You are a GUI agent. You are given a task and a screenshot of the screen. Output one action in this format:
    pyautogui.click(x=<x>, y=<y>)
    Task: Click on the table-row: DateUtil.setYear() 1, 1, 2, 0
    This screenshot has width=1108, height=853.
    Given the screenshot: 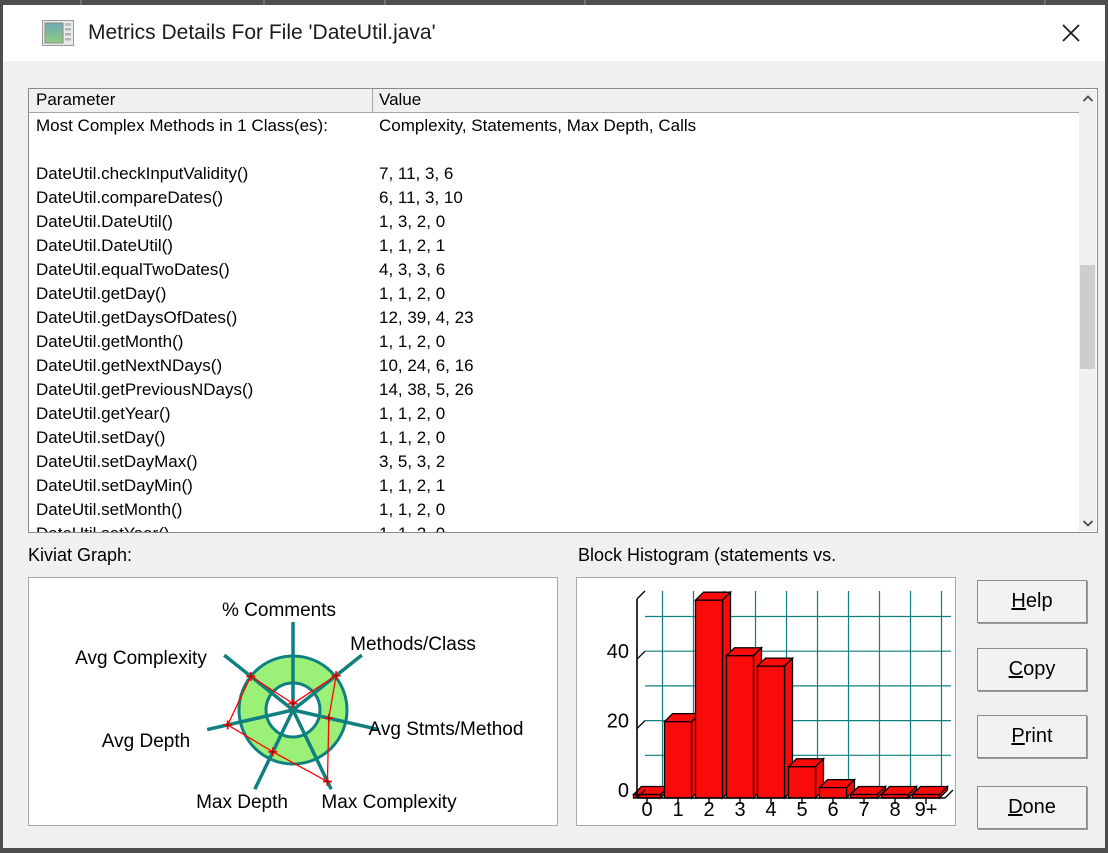 What is the action you would take?
    pyautogui.click(x=554, y=527)
    